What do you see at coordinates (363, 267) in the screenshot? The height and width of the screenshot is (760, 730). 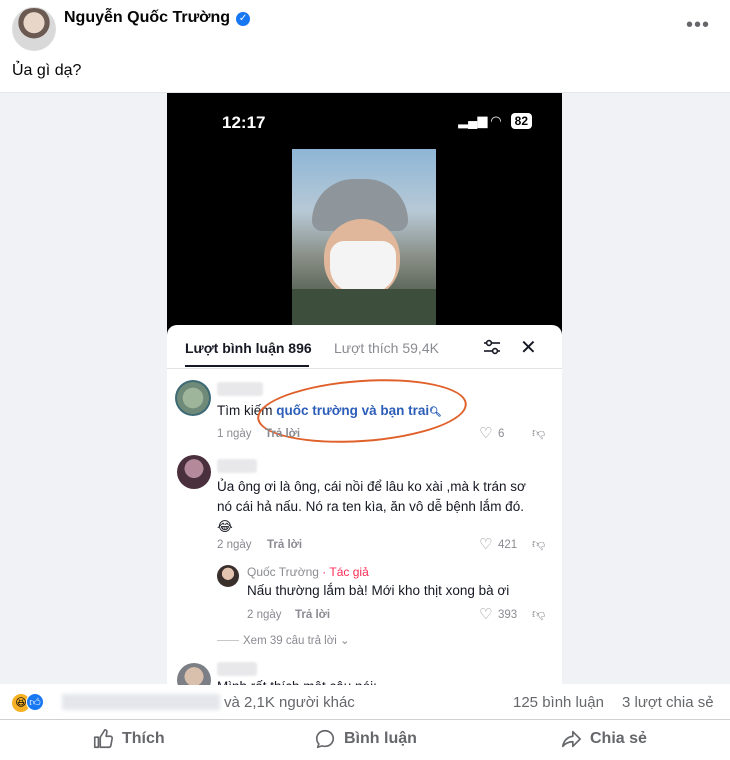 I see `face-mask-shape` at bounding box center [363, 267].